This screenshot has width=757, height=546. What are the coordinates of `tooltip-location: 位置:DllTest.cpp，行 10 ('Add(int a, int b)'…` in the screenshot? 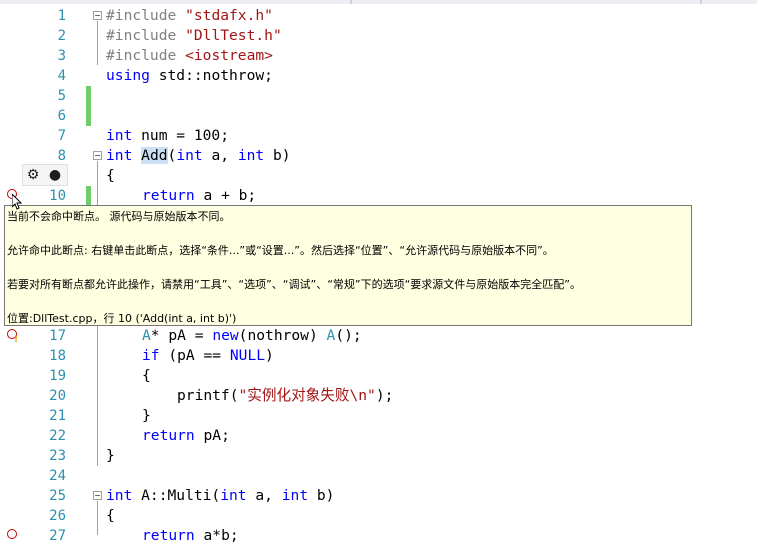 It's located at (122, 318).